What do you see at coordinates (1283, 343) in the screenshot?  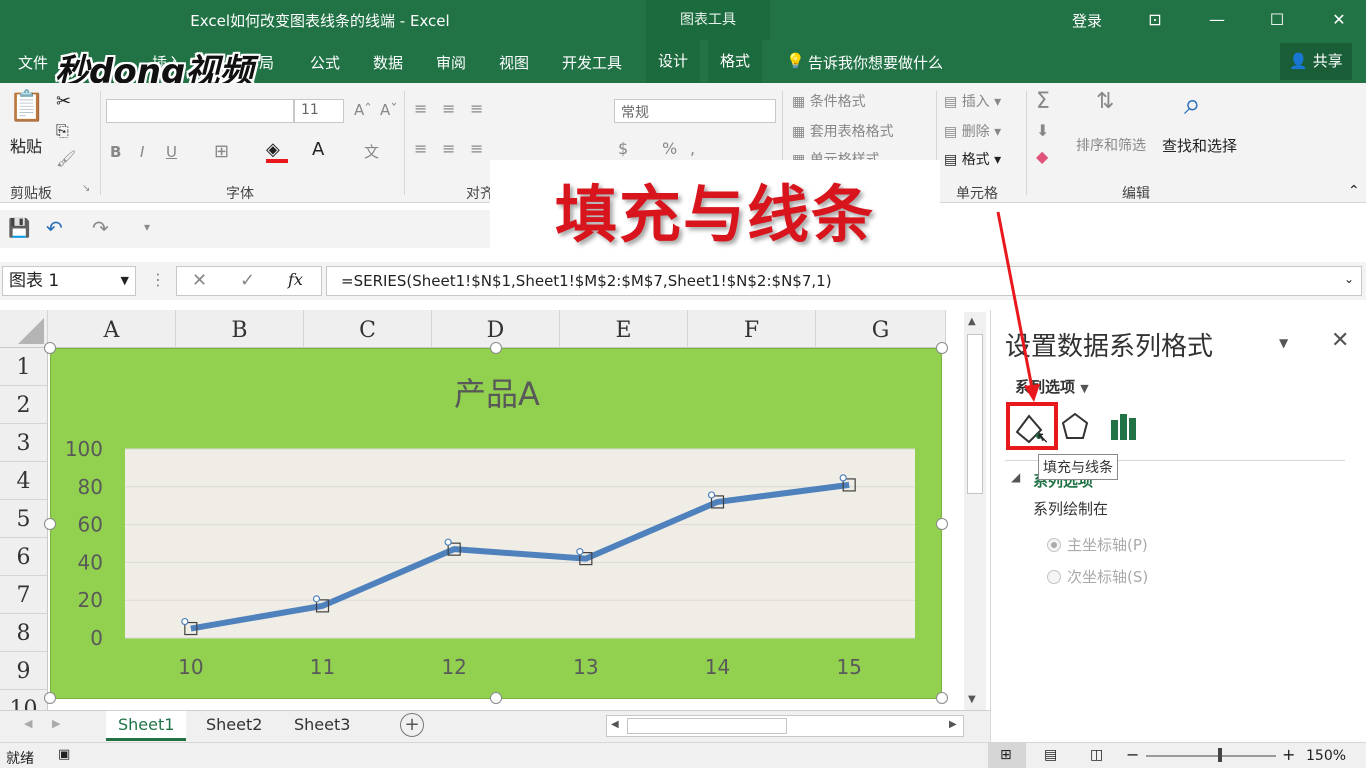 I see `pane-options-icon: ▼` at bounding box center [1283, 343].